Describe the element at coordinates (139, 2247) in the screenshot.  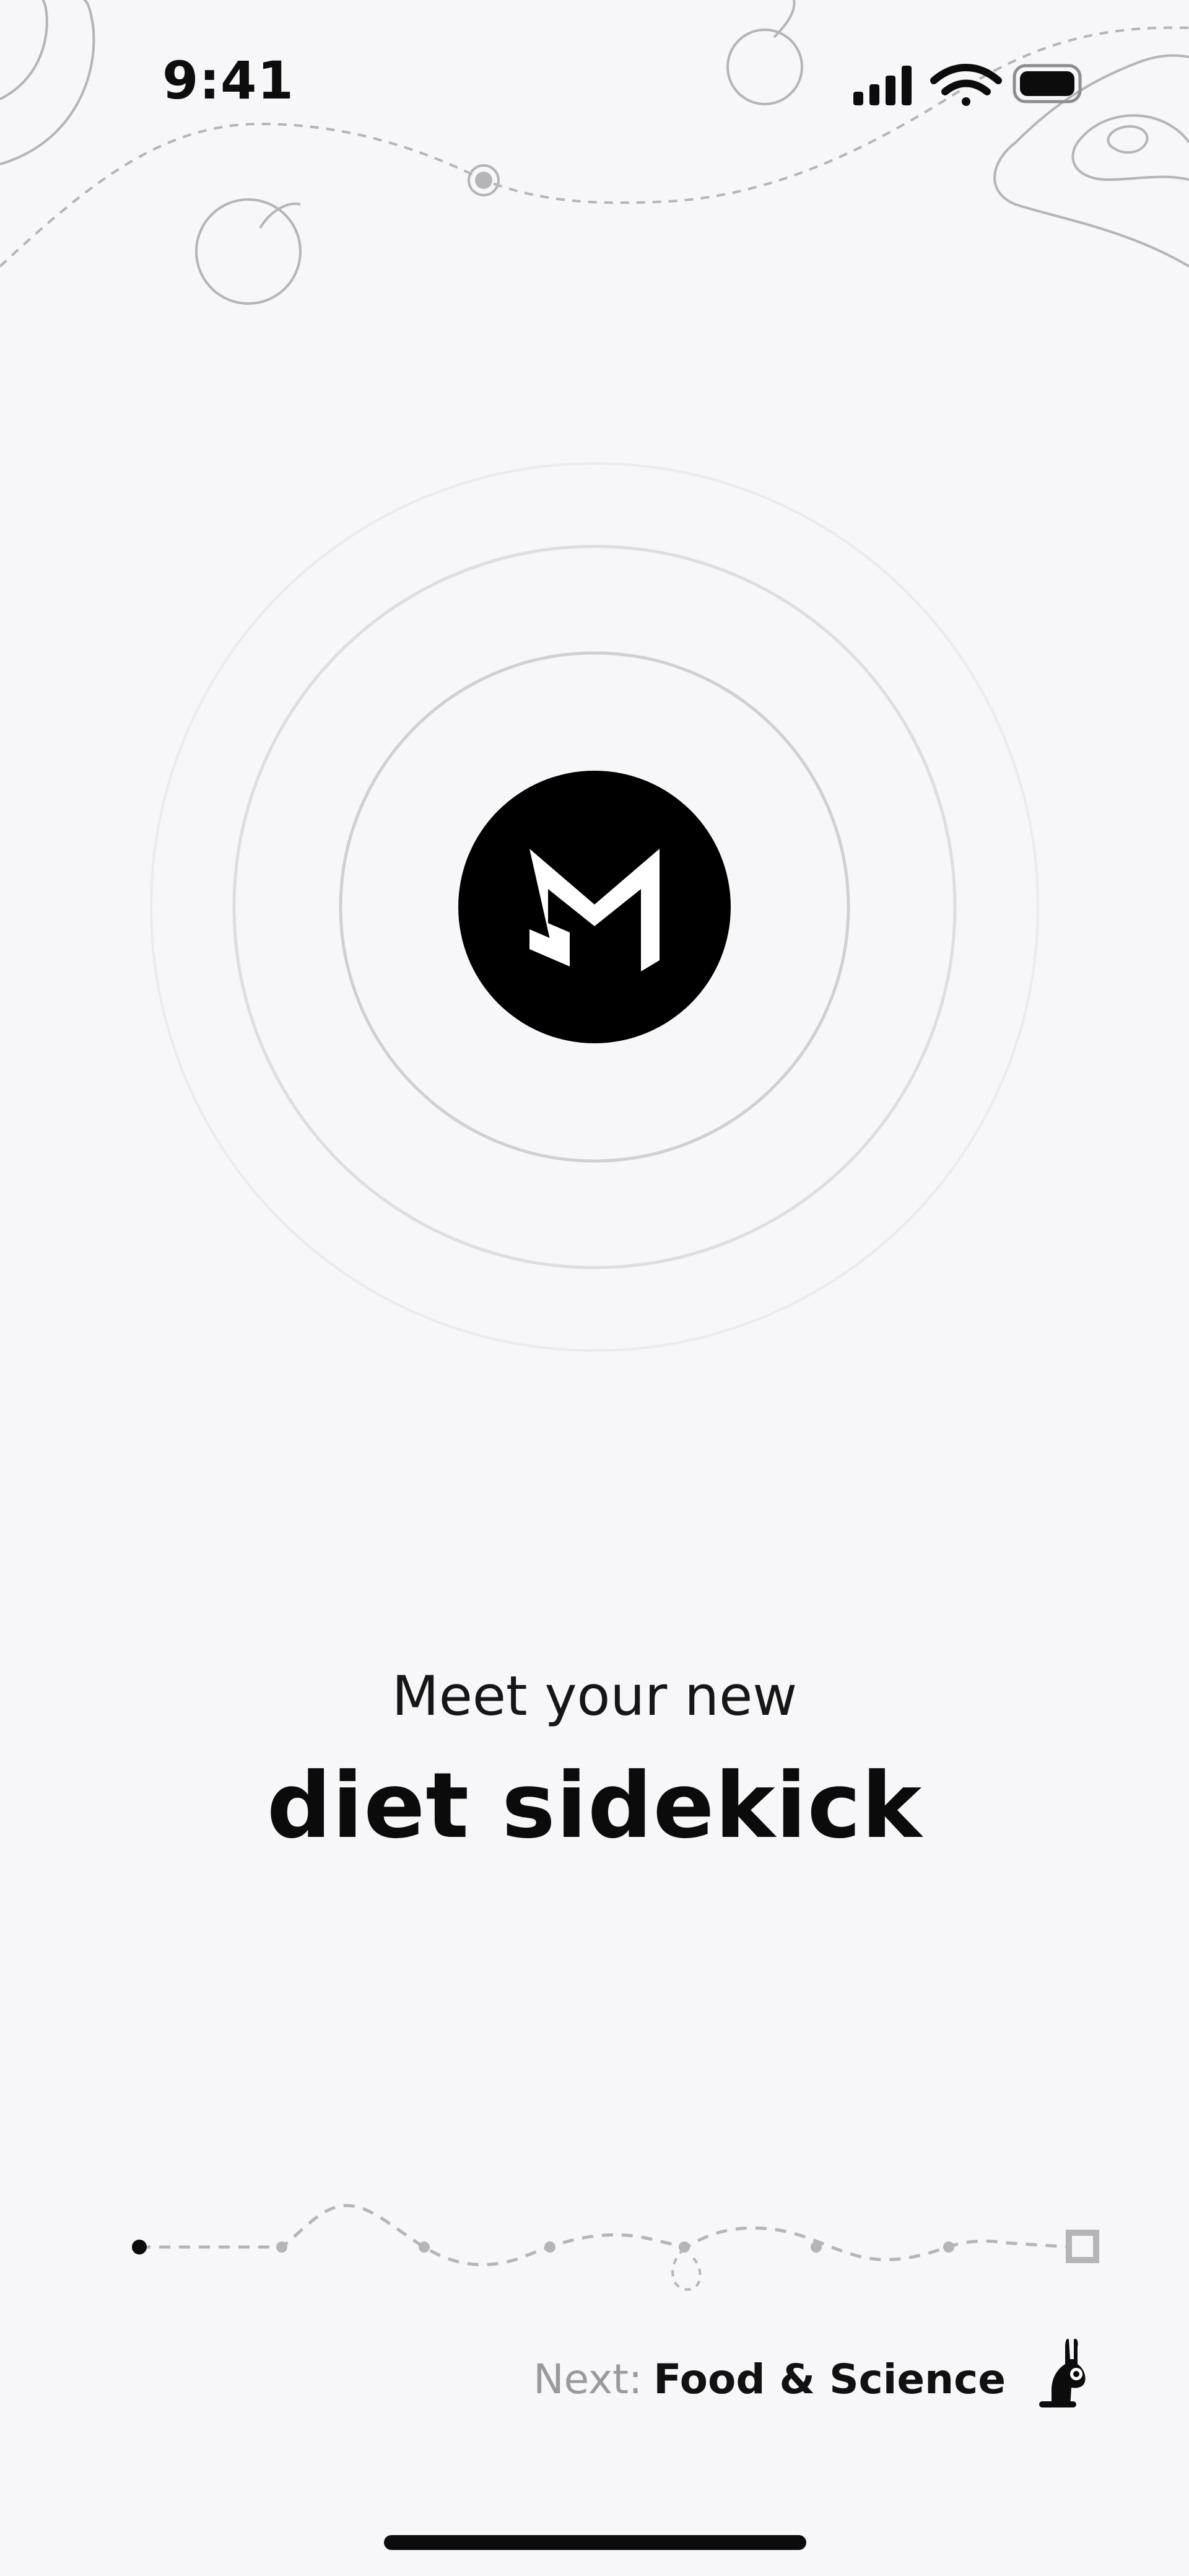
I see `progress-current-dot` at that location.